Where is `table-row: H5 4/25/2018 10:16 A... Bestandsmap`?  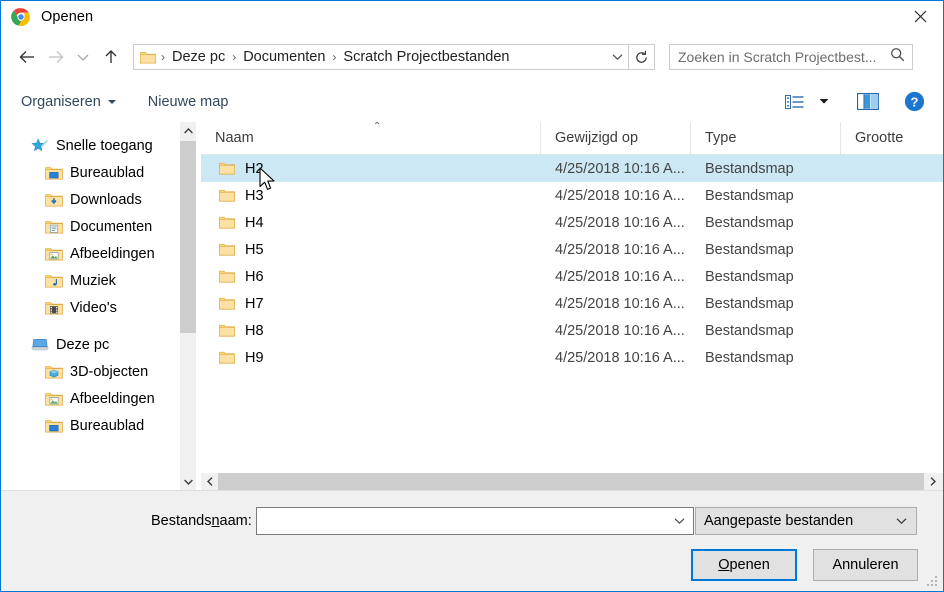 table-row: H5 4/25/2018 10:16 A... Bestandsmap is located at coordinates (572, 249).